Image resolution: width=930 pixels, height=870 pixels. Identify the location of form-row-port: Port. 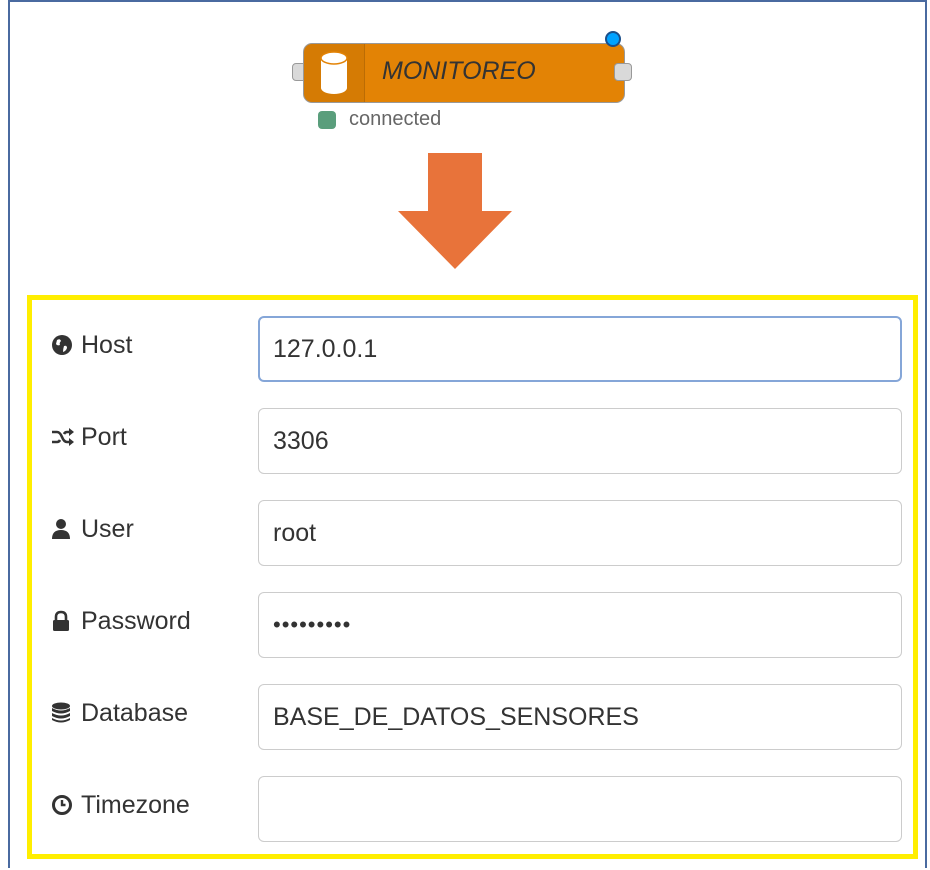
(472, 441).